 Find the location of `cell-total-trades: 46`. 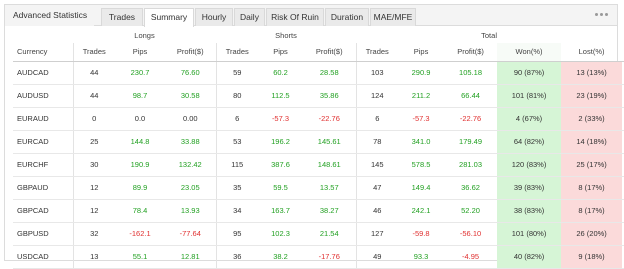

cell-total-trades: 46 is located at coordinates (377, 211).